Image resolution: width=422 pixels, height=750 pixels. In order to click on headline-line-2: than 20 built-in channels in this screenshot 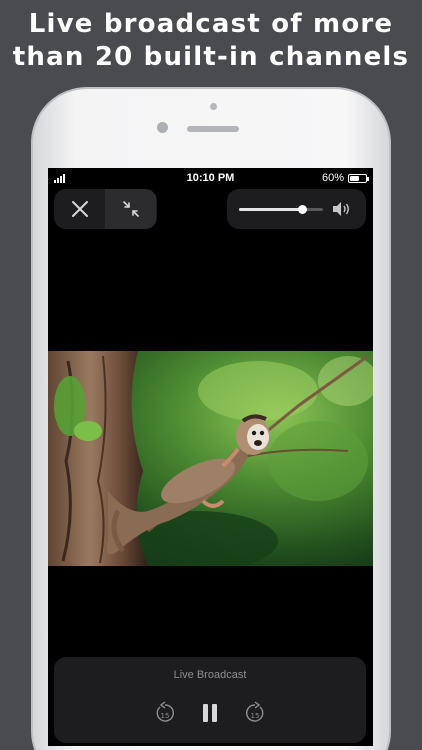, I will do `click(211, 57)`.